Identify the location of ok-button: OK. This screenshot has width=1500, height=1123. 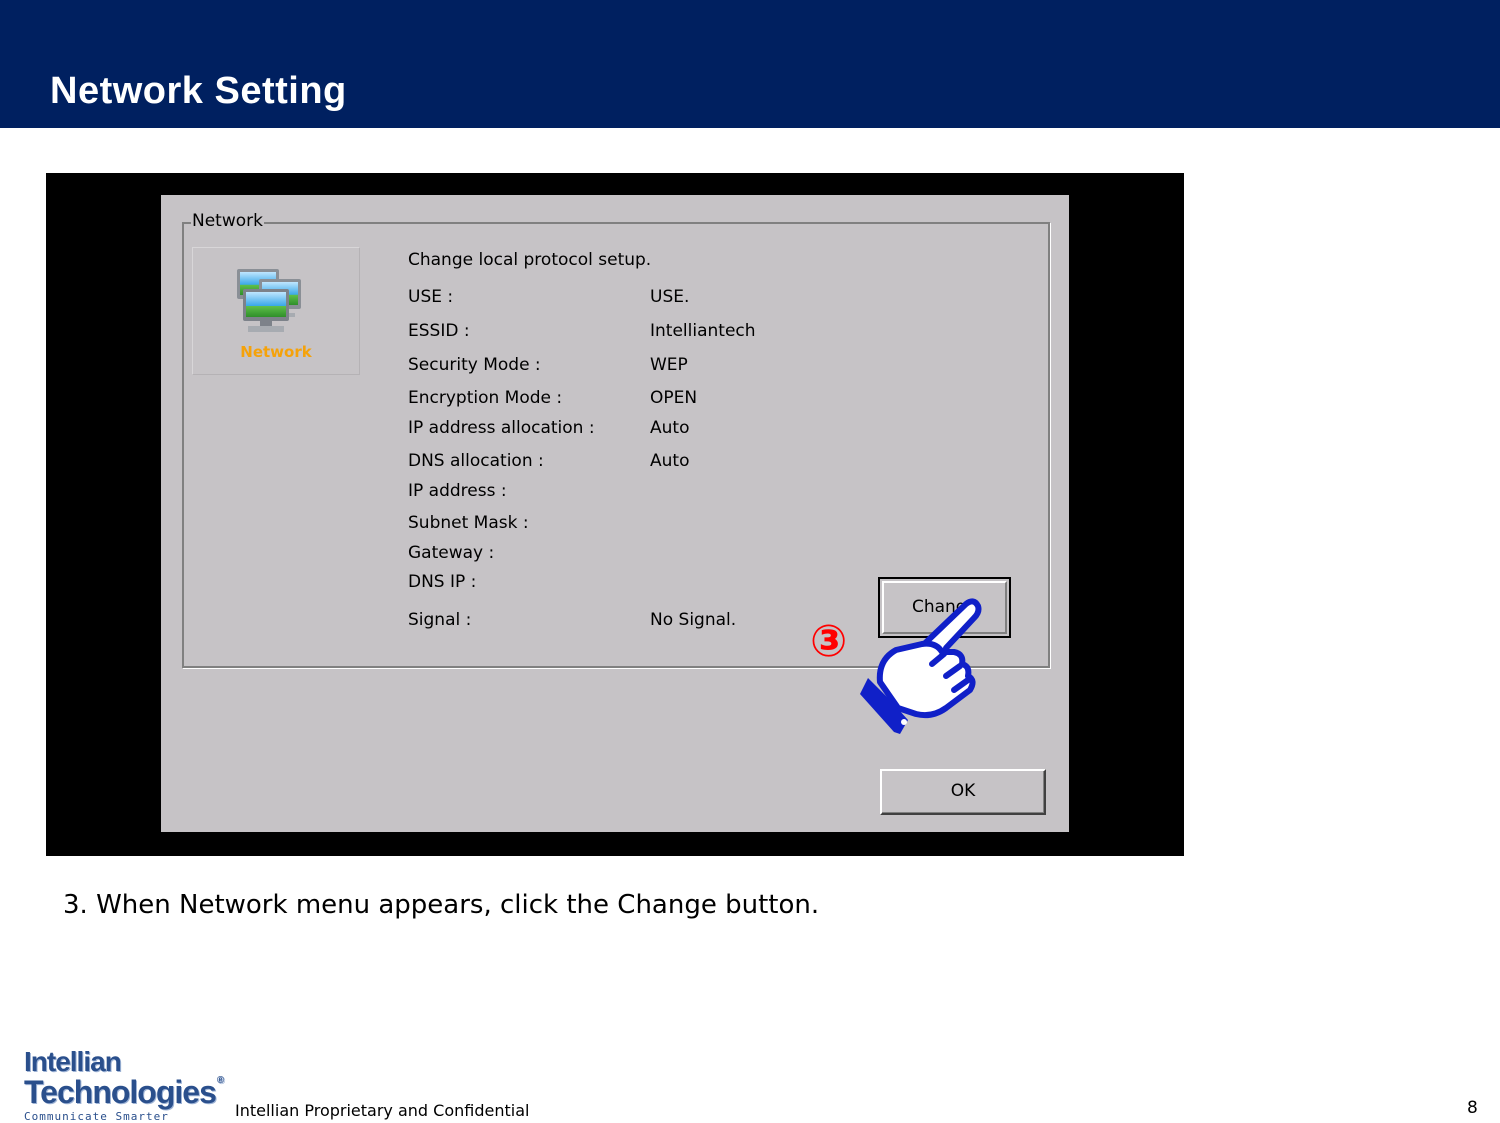
(963, 792).